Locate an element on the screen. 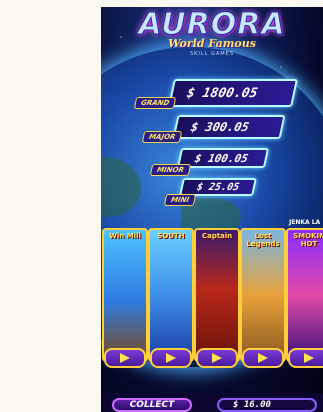  jackpot-minor-label: MINOR is located at coordinates (170, 170).